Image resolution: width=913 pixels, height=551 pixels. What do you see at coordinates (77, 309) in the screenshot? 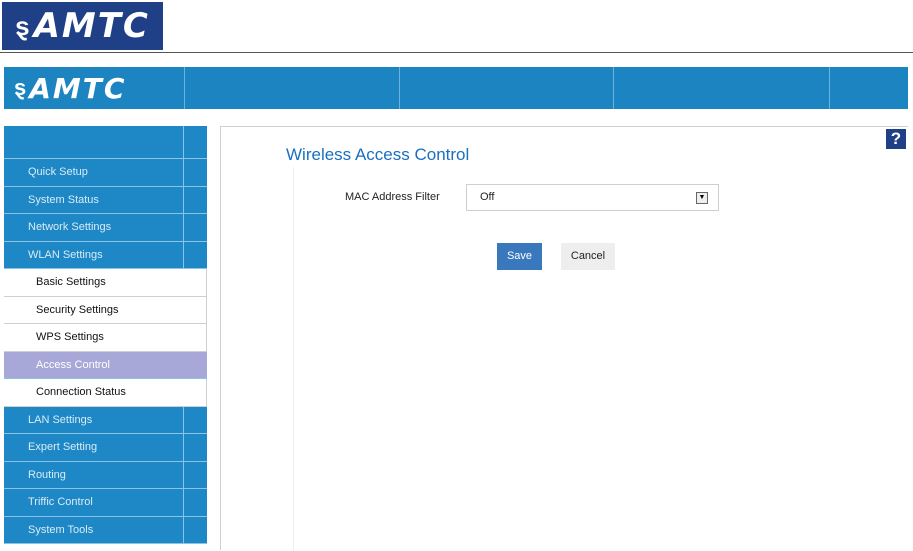
I see `sidebar-item-label: Security Settings` at bounding box center [77, 309].